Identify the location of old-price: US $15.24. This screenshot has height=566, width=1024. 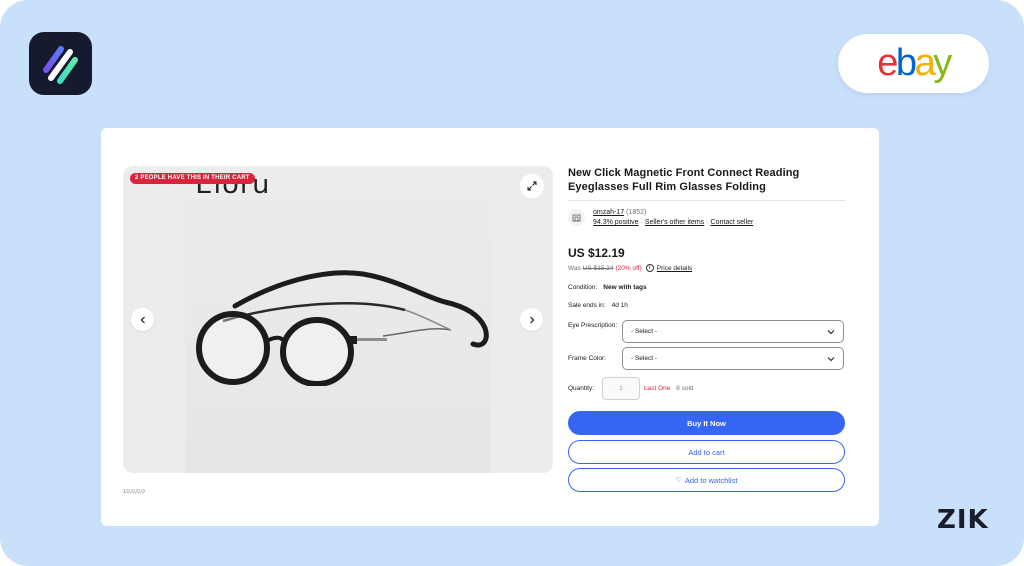
(598, 268).